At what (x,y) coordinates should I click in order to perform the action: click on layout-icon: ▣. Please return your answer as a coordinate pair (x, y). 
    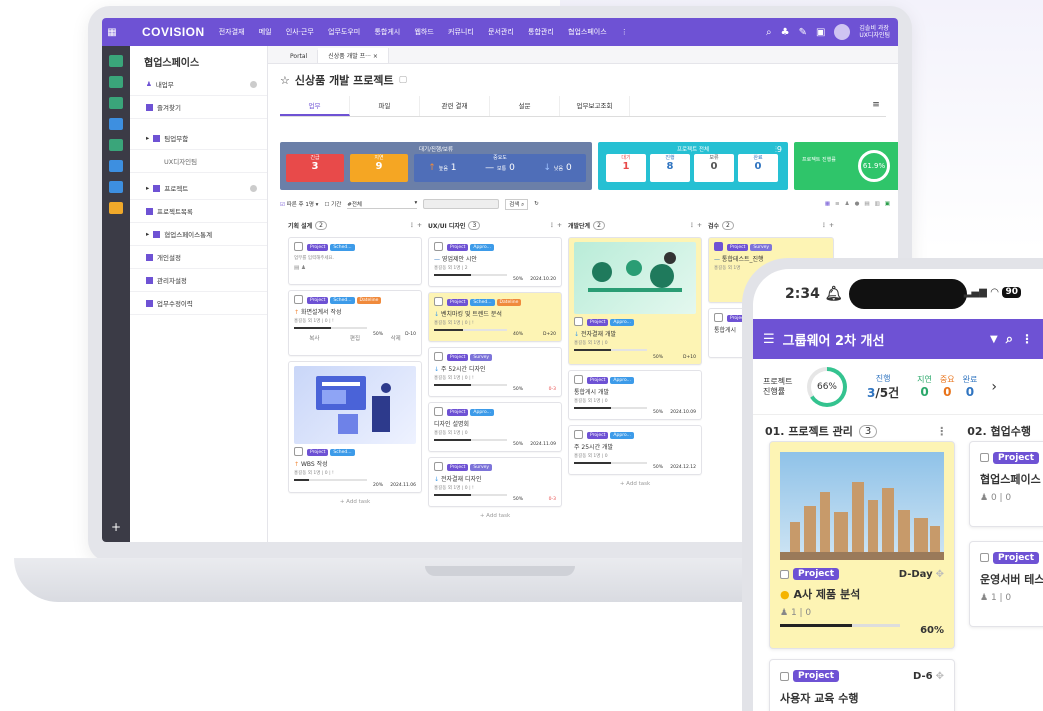
    Looking at the image, I should click on (820, 32).